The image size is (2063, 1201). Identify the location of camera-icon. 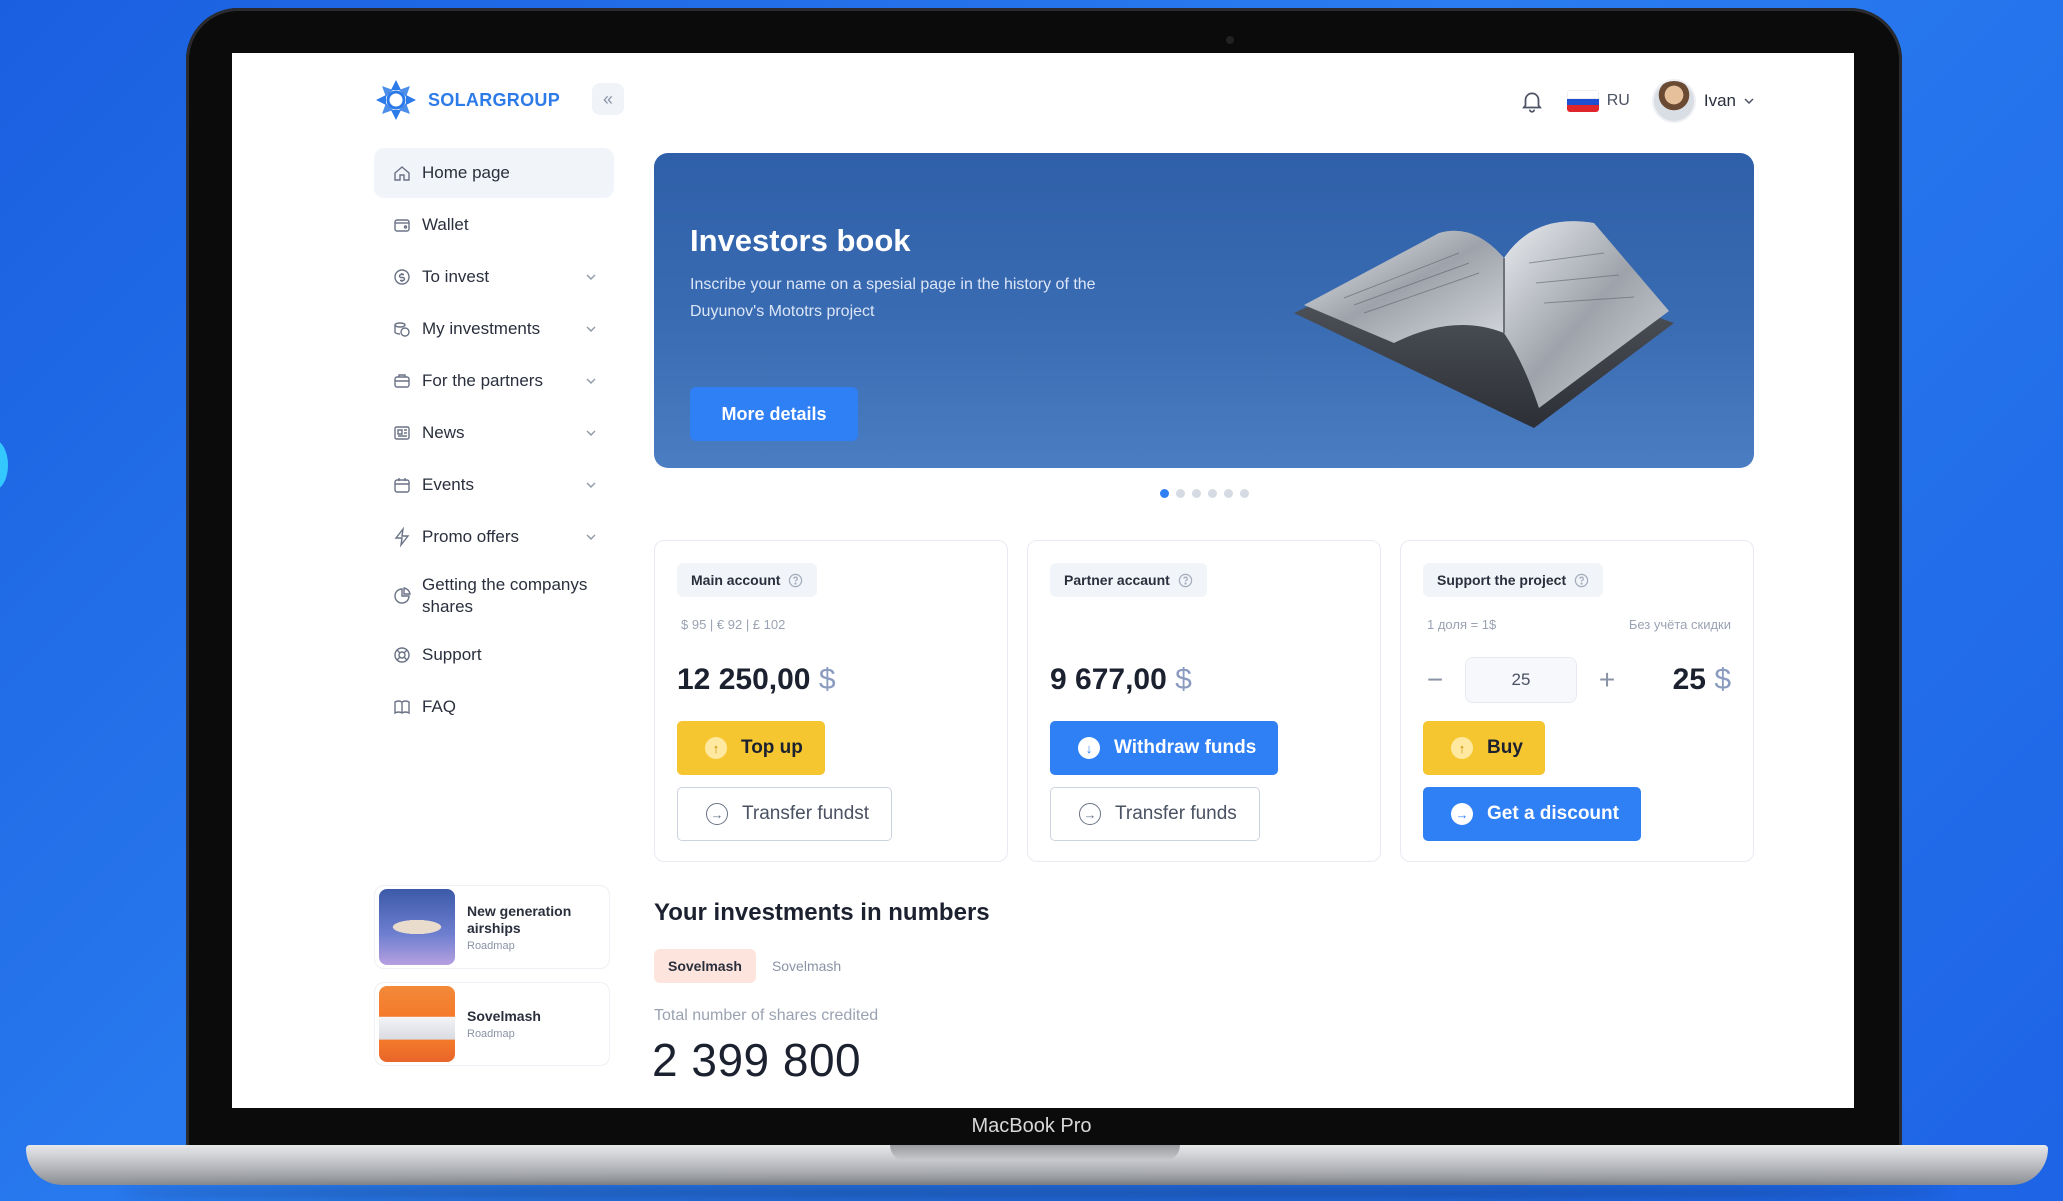
(1230, 40).